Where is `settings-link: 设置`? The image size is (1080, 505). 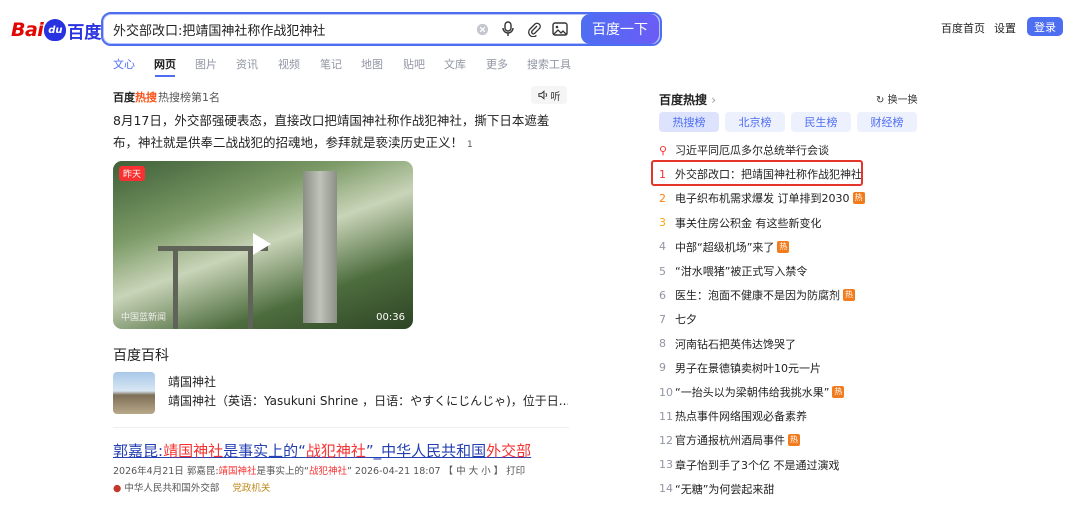
settings-link: 设置 is located at coordinates (1005, 28).